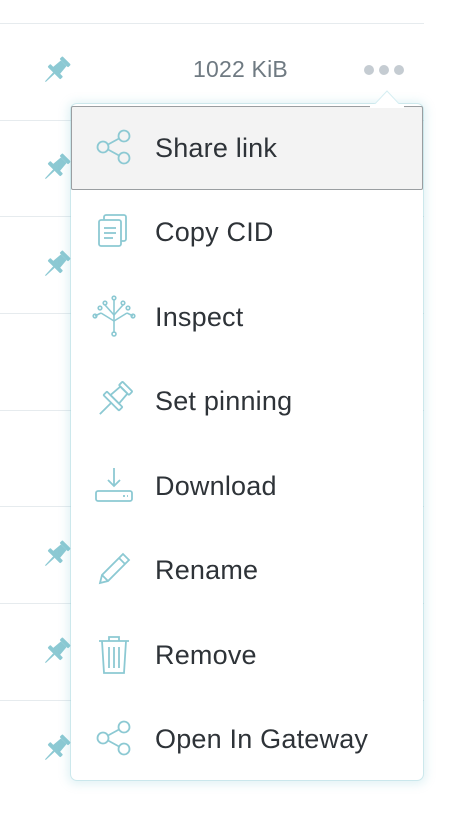 This screenshot has height=836, width=474. What do you see at coordinates (114, 569) in the screenshot?
I see `pencil-icon` at bounding box center [114, 569].